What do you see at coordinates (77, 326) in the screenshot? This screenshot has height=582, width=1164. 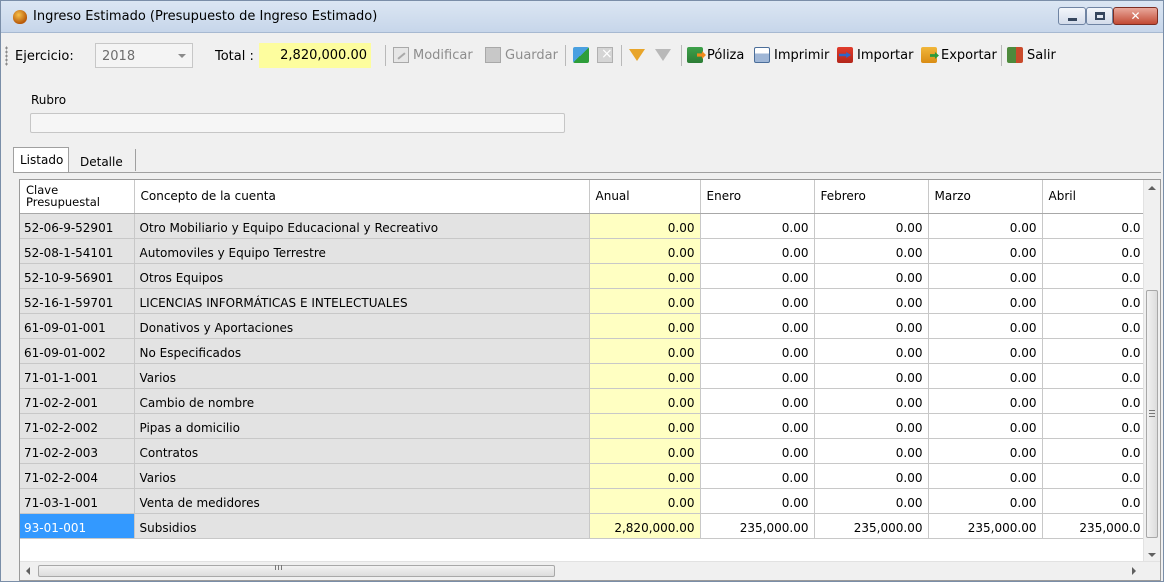 I see `cell-clave: 61-09-01-001` at bounding box center [77, 326].